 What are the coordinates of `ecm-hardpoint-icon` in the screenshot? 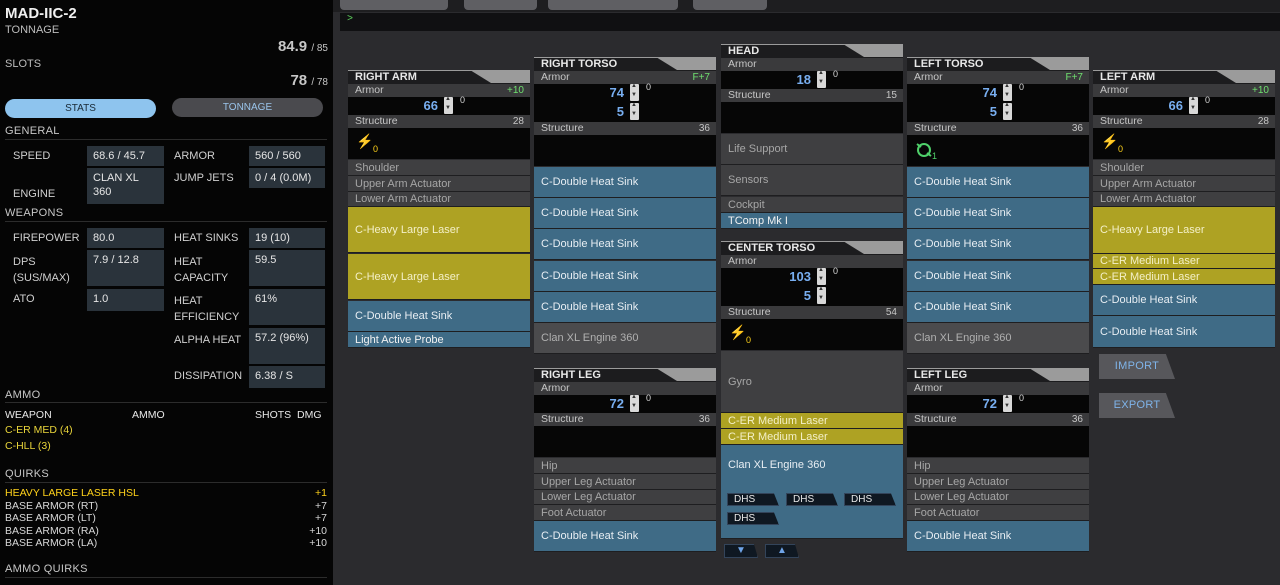 It's located at (924, 150).